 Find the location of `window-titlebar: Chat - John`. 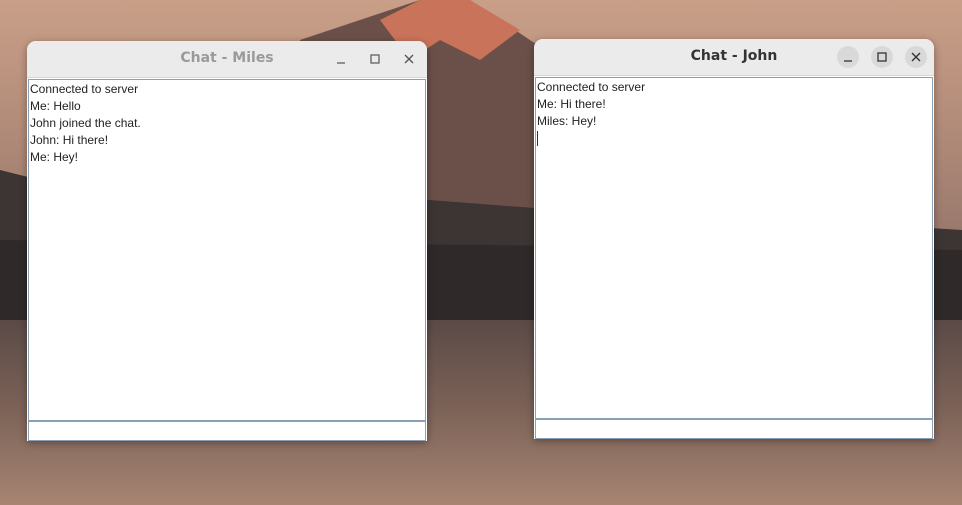

window-titlebar: Chat - John is located at coordinates (734, 57).